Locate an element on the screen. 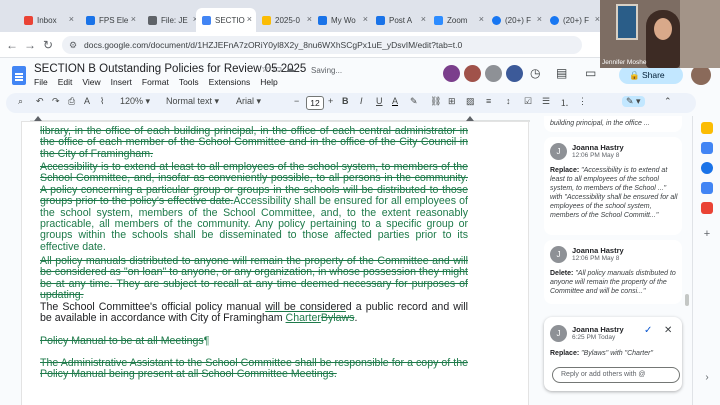 This screenshot has width=720, height=405. reject-suggestion-icon: ✕ is located at coordinates (668, 330).